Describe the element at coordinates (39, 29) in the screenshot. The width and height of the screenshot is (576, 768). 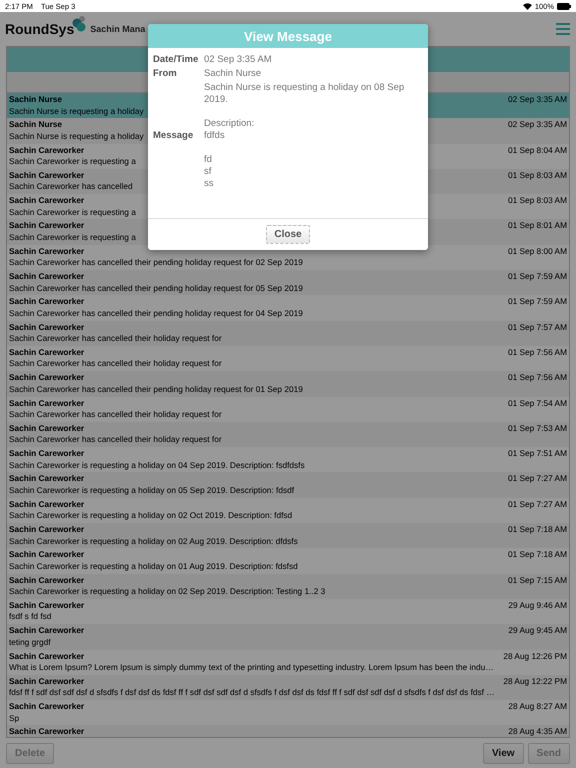
I see `app-logo: RoundSys` at that location.